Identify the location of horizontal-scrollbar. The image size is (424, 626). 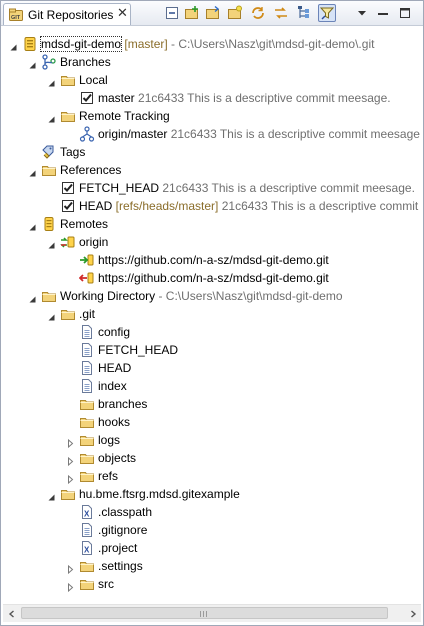
(212, 613).